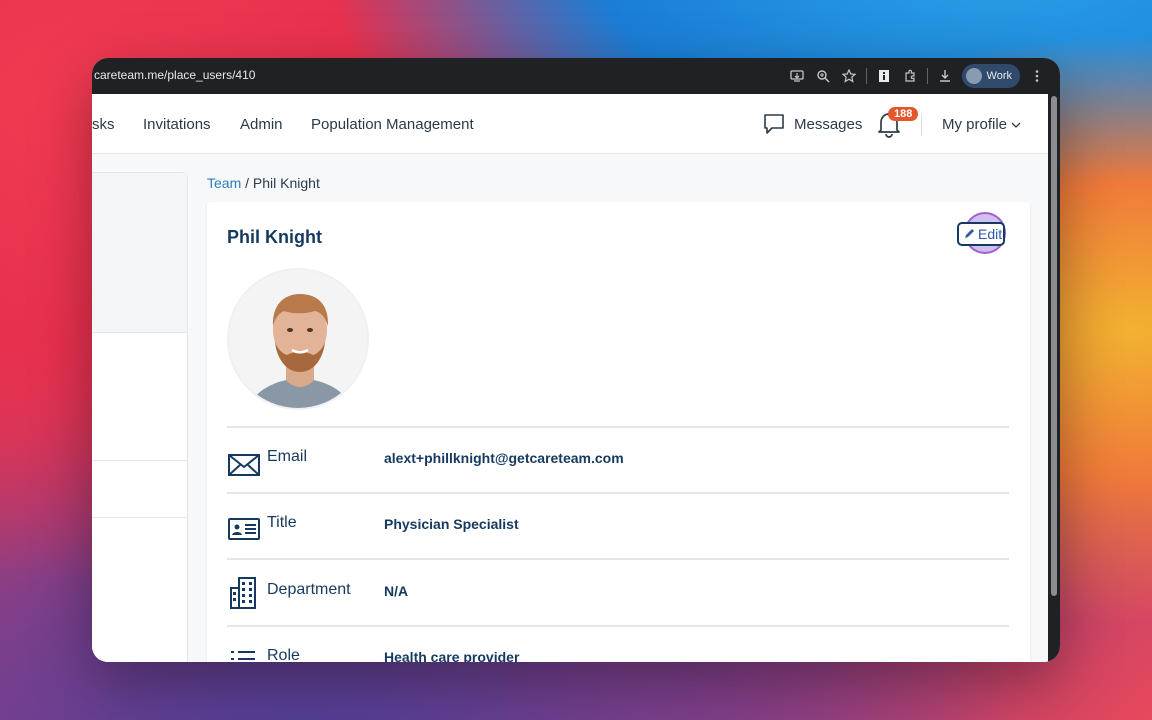  What do you see at coordinates (969, 233) in the screenshot?
I see `pencil-icon` at bounding box center [969, 233].